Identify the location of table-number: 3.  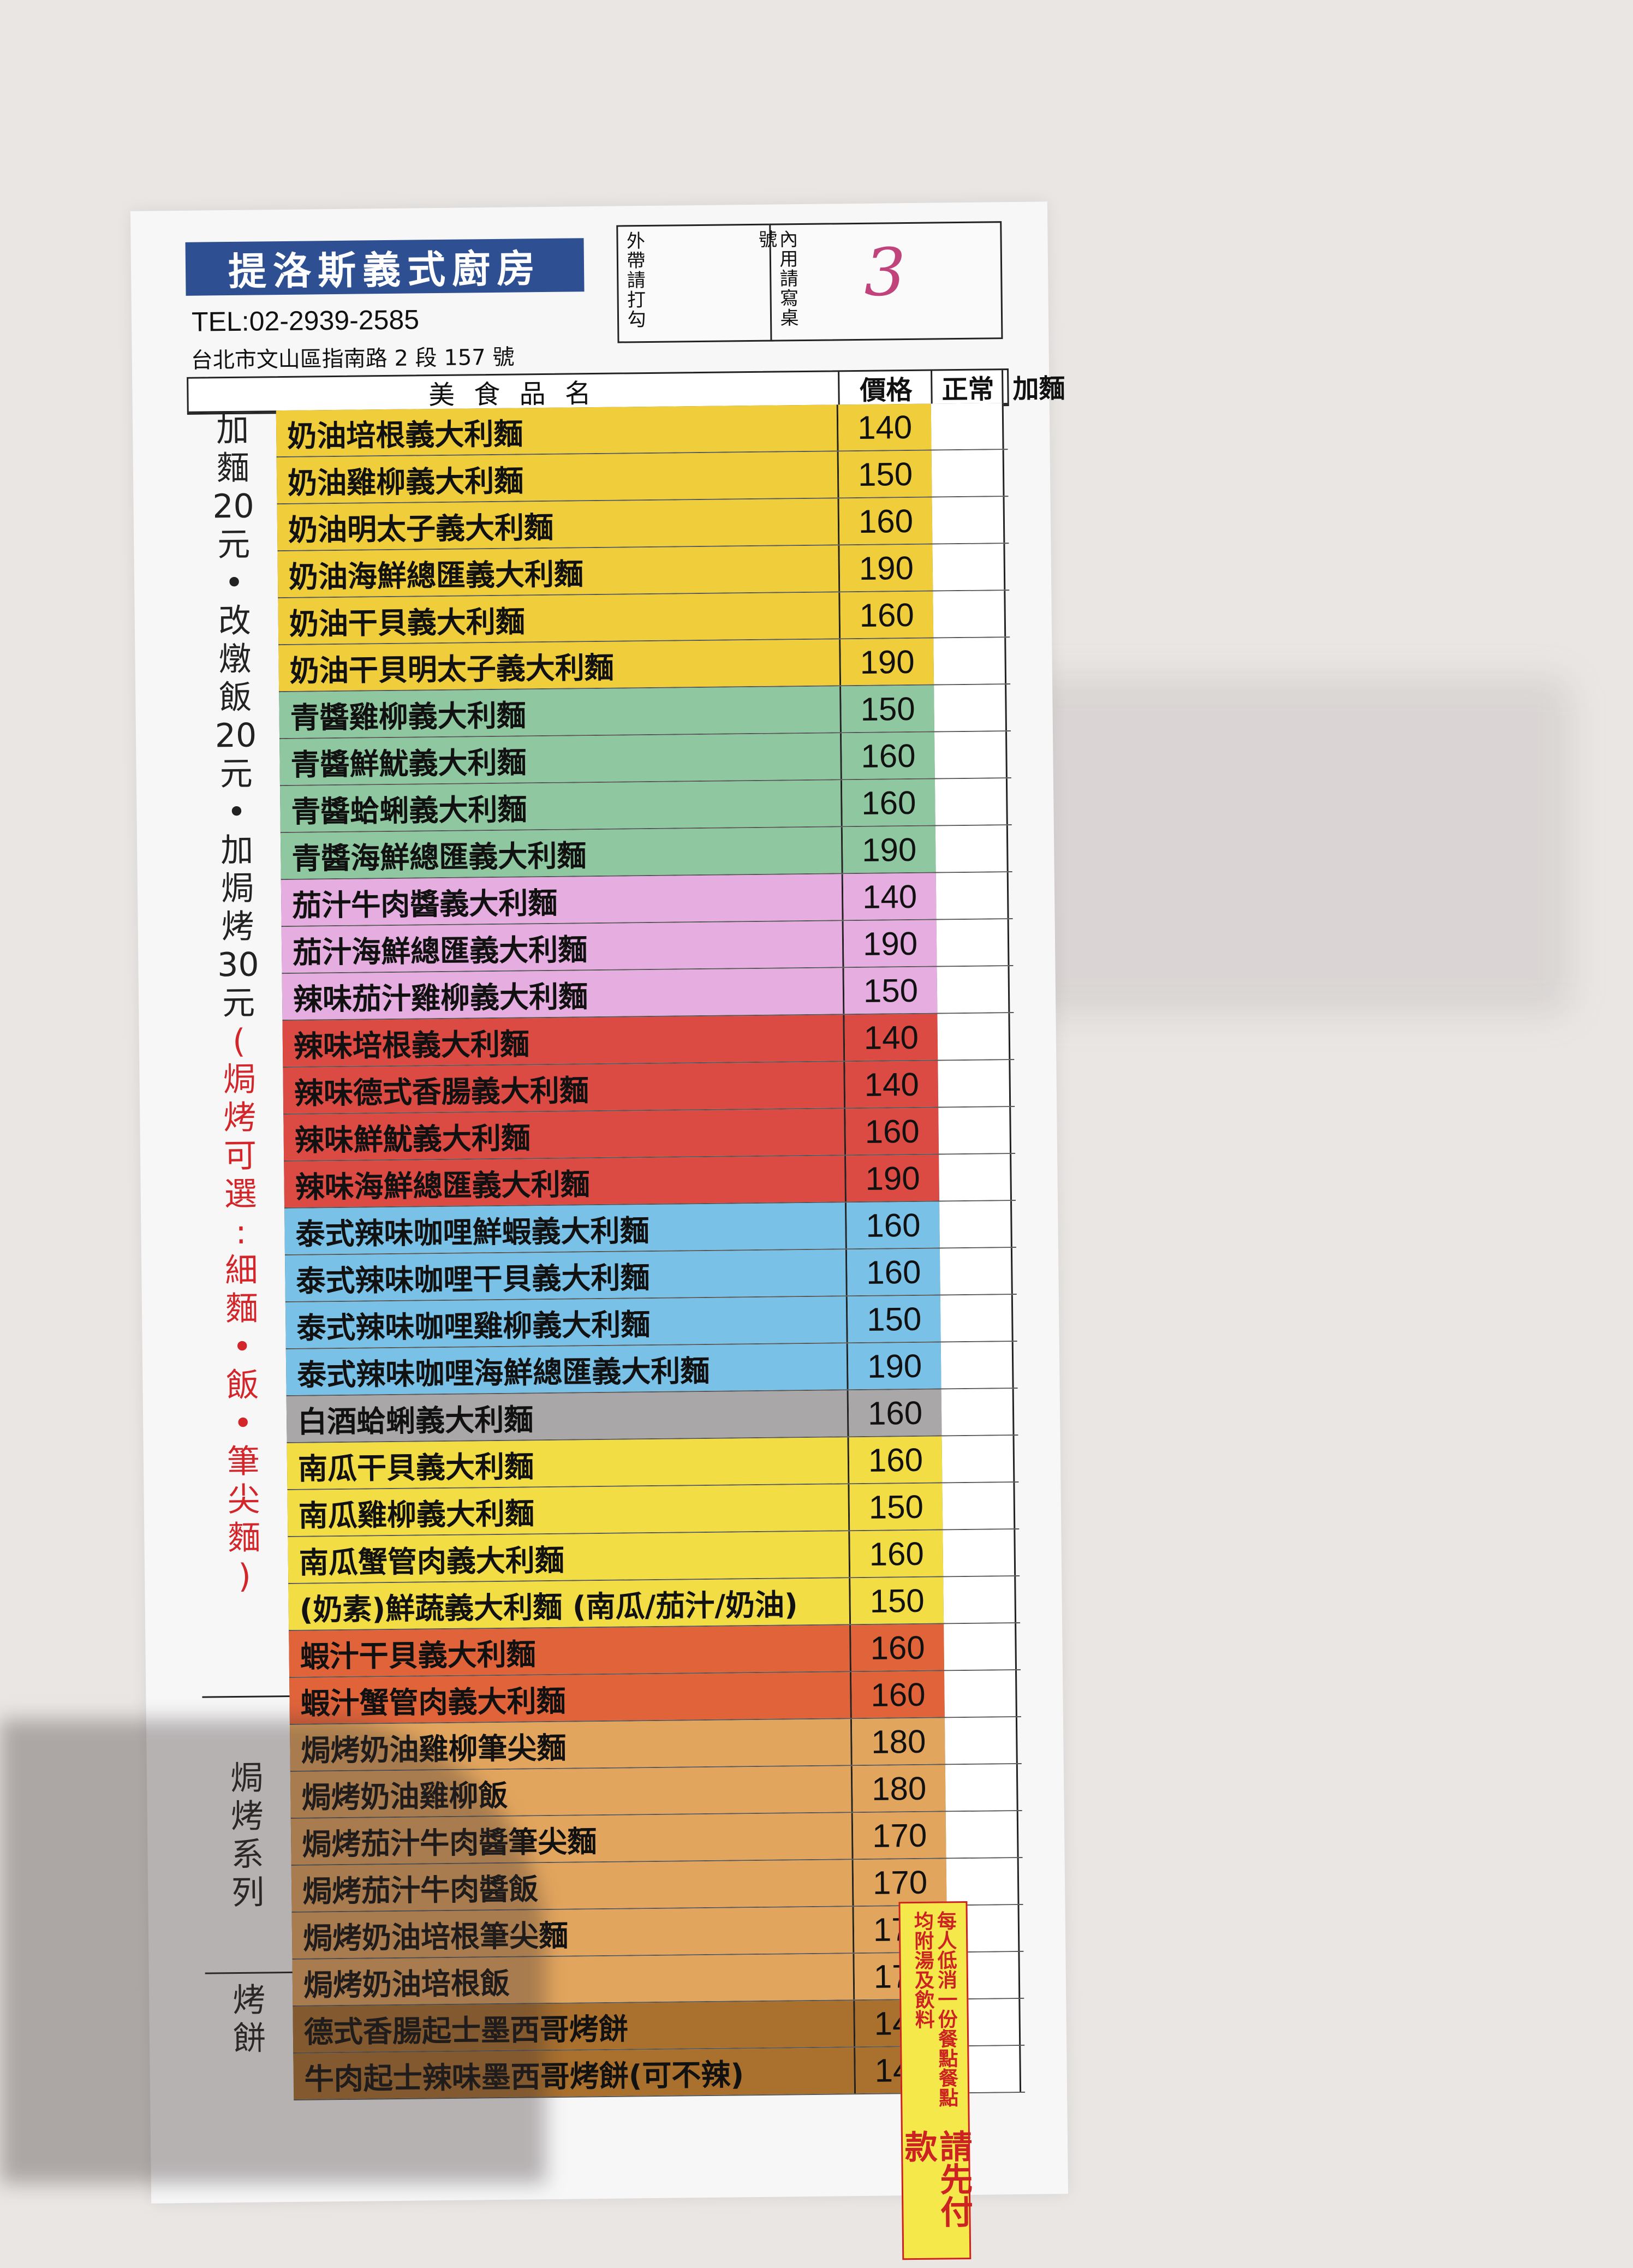
(885, 273).